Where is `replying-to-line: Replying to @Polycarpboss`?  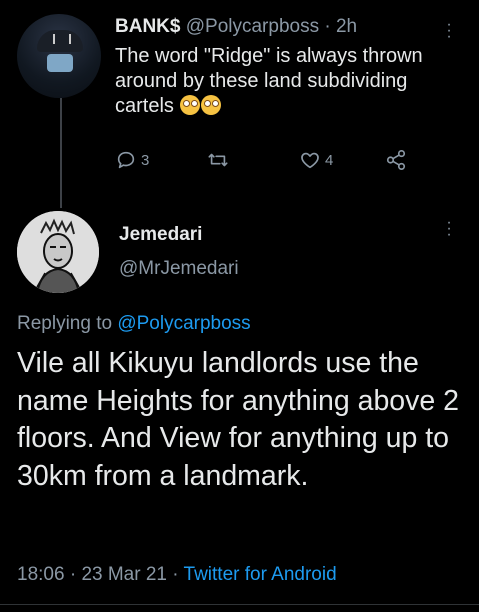
replying-to-line: Replying to @Polycarpboss is located at coordinates (134, 324).